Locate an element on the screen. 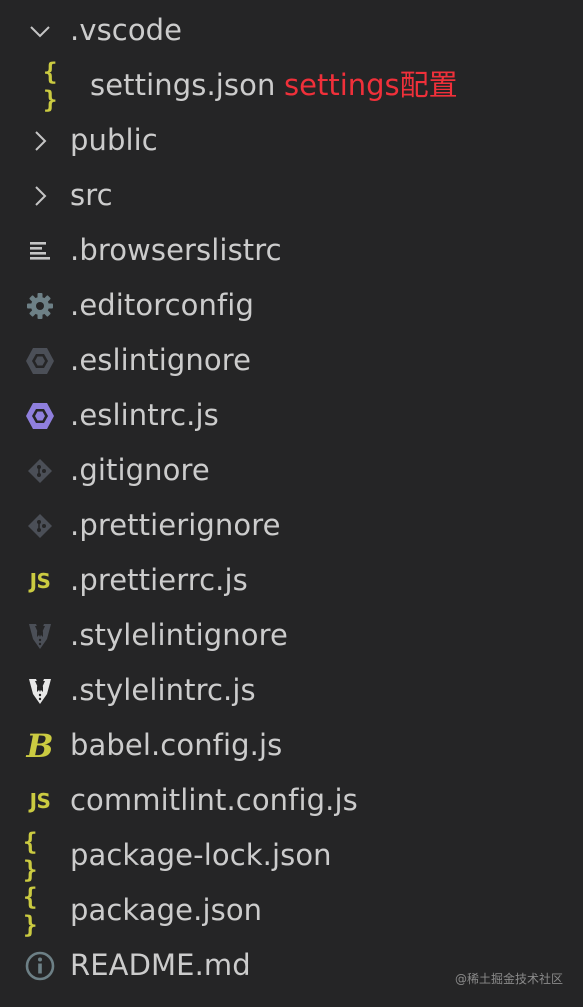 This screenshot has width=583, height=1007. file-label: .gitignore is located at coordinates (140, 470).